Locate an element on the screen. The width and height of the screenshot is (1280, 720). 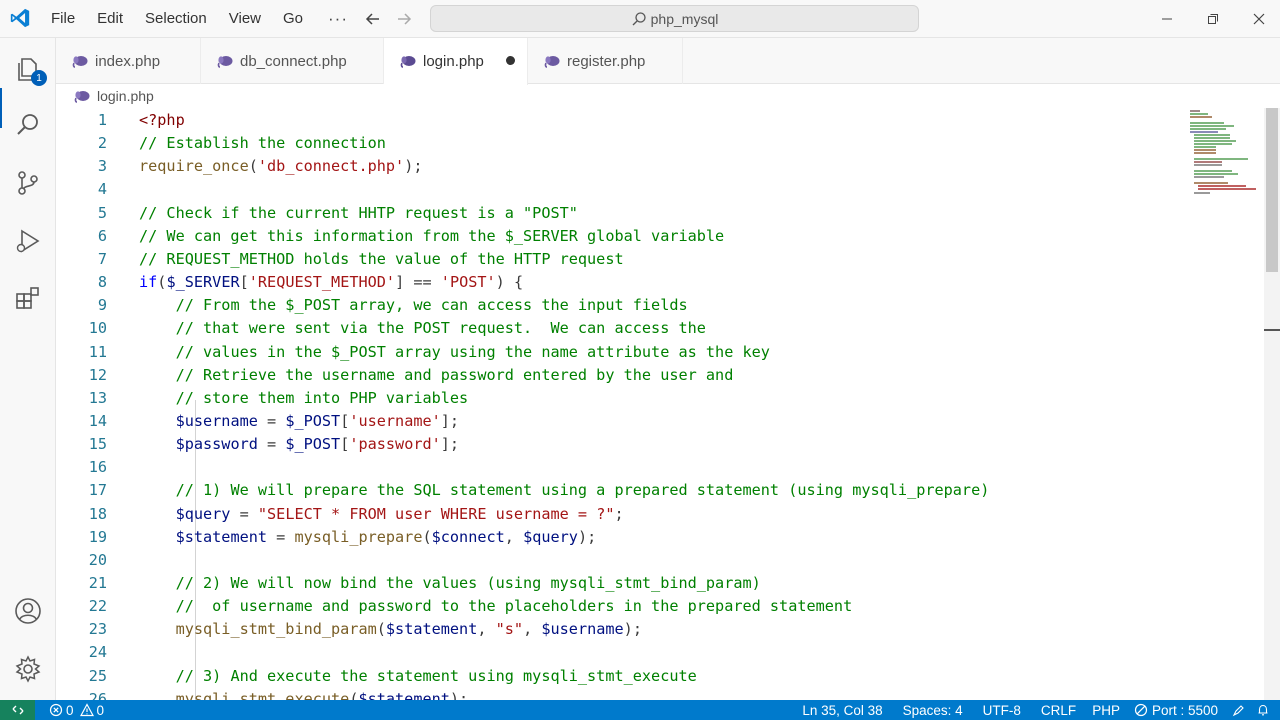
cursor-position: Ln 35, Col 38 is located at coordinates (842, 710).